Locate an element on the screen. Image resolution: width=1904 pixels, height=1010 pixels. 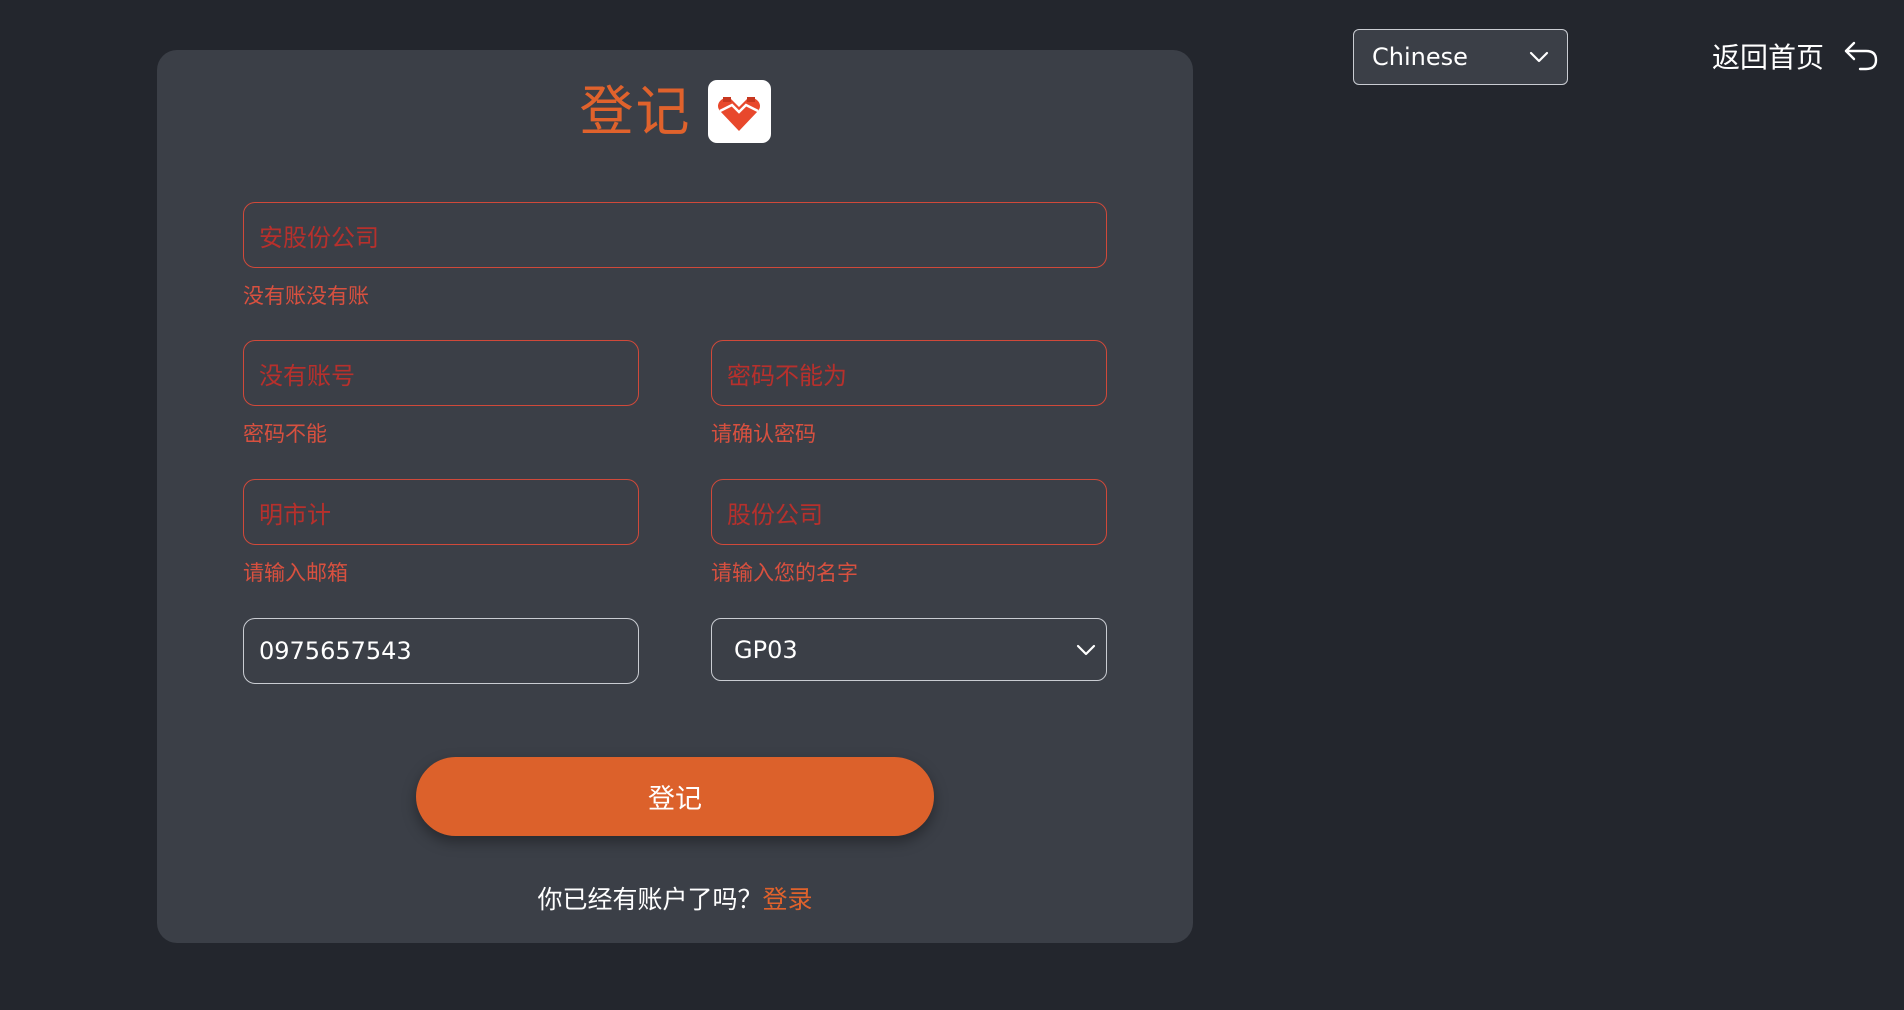
username-error: 密码不能 is located at coordinates (285, 434).